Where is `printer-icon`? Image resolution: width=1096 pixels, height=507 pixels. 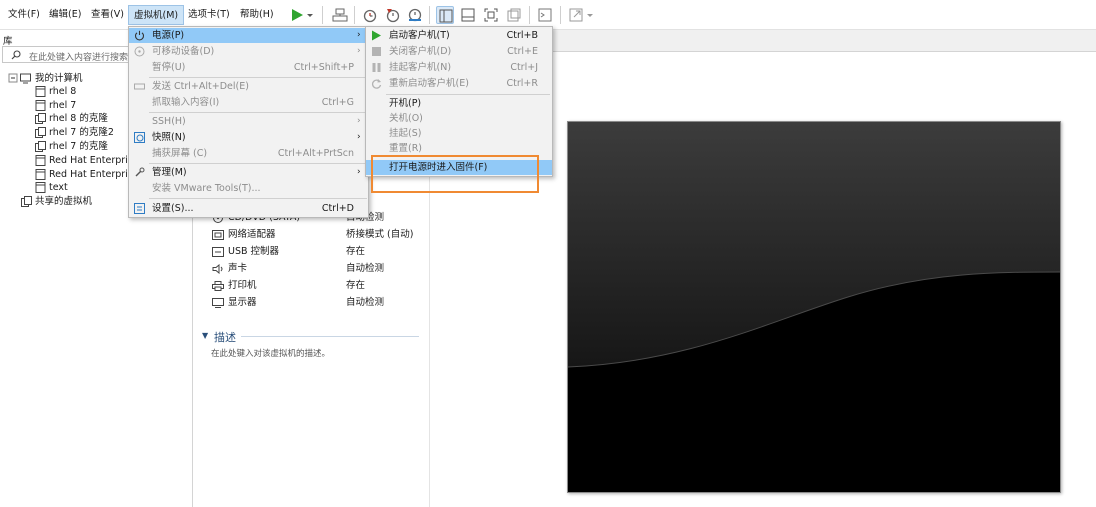
printer-icon is located at coordinates (218, 286).